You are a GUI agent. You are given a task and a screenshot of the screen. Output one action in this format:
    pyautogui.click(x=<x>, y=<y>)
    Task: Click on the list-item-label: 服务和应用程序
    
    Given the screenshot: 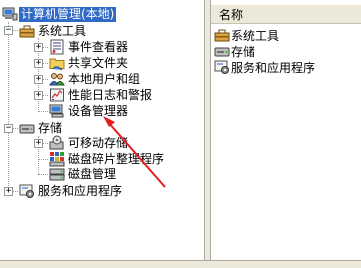 What is the action you would take?
    pyautogui.click(x=273, y=67)
    